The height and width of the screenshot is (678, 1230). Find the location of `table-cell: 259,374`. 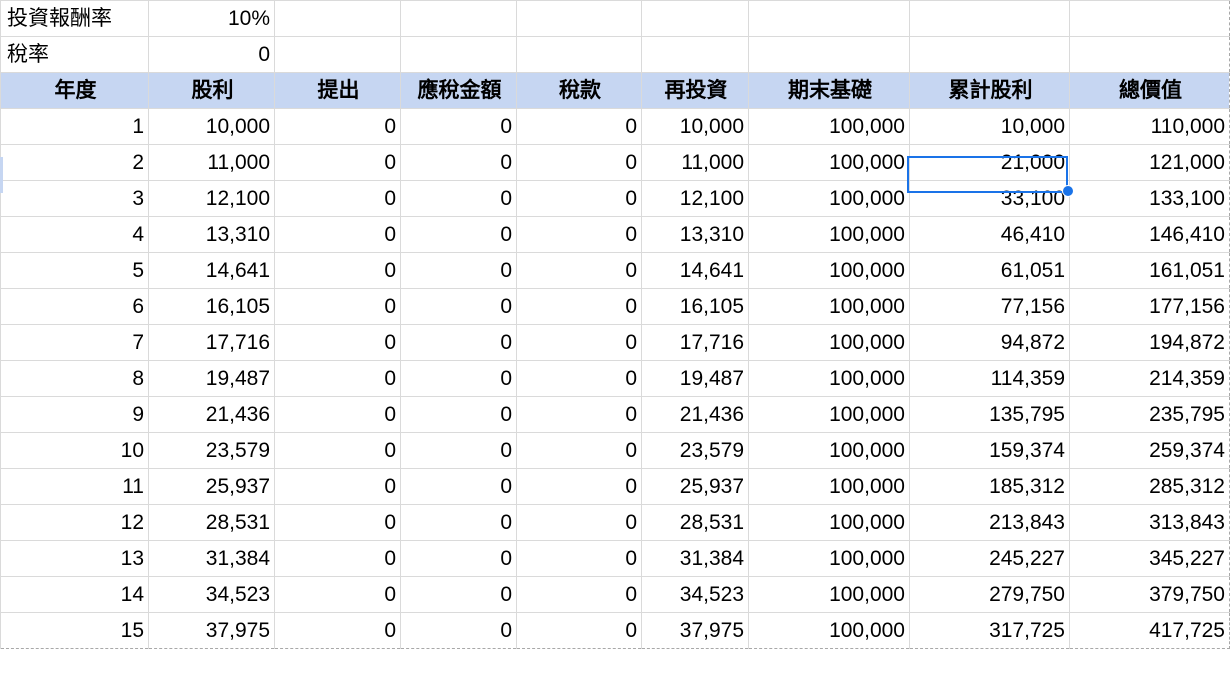

table-cell: 259,374 is located at coordinates (1149, 450).